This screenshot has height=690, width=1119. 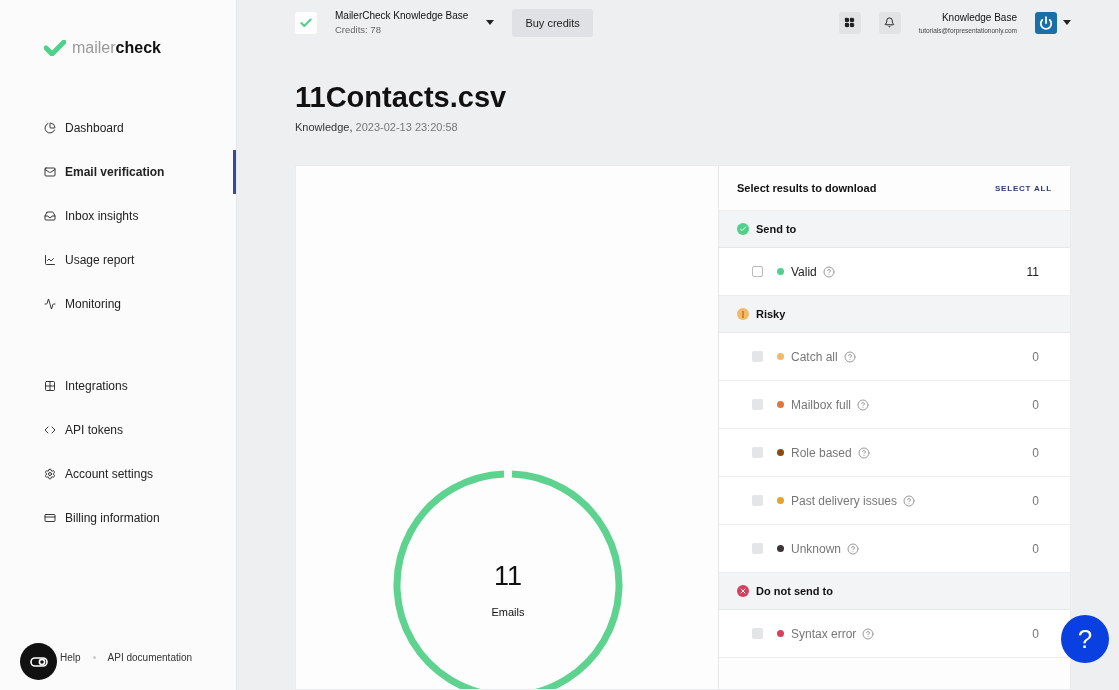 I want to click on check-circle-icon, so click(x=743, y=229).